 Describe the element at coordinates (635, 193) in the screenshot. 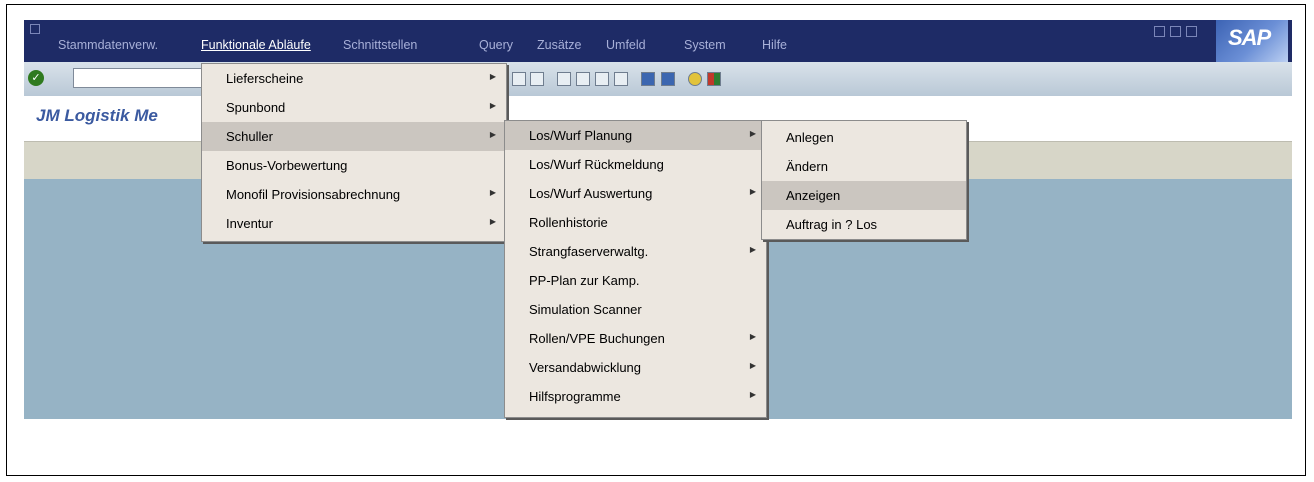

I see `menu-item-loswurf-auswertung: Los/Wurf Auswertung ▶` at that location.